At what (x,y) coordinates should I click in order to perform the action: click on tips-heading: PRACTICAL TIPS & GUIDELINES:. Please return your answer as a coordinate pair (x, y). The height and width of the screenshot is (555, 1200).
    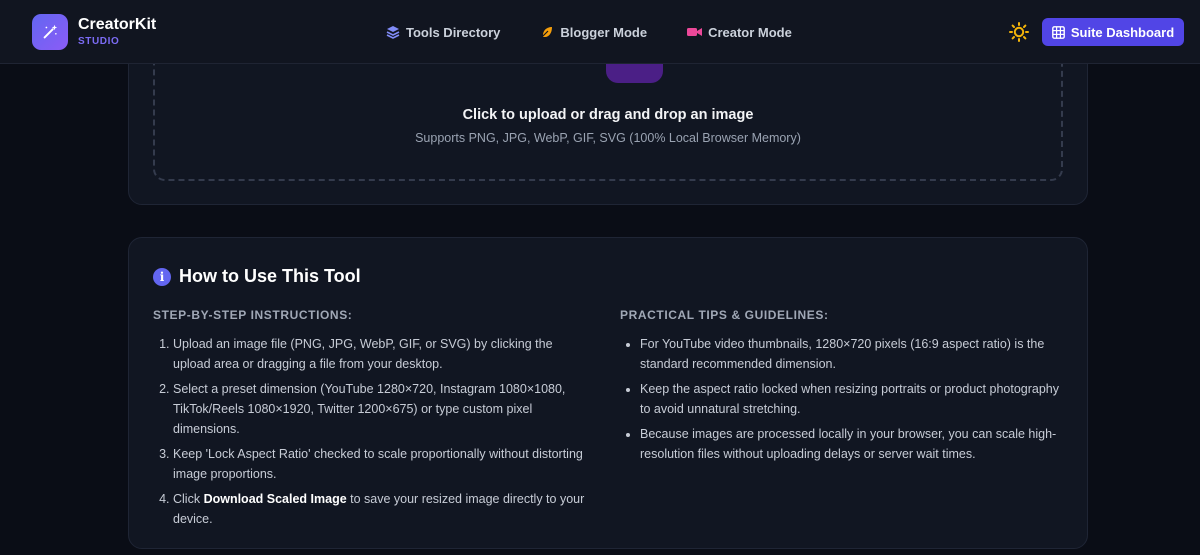
    Looking at the image, I should click on (724, 315).